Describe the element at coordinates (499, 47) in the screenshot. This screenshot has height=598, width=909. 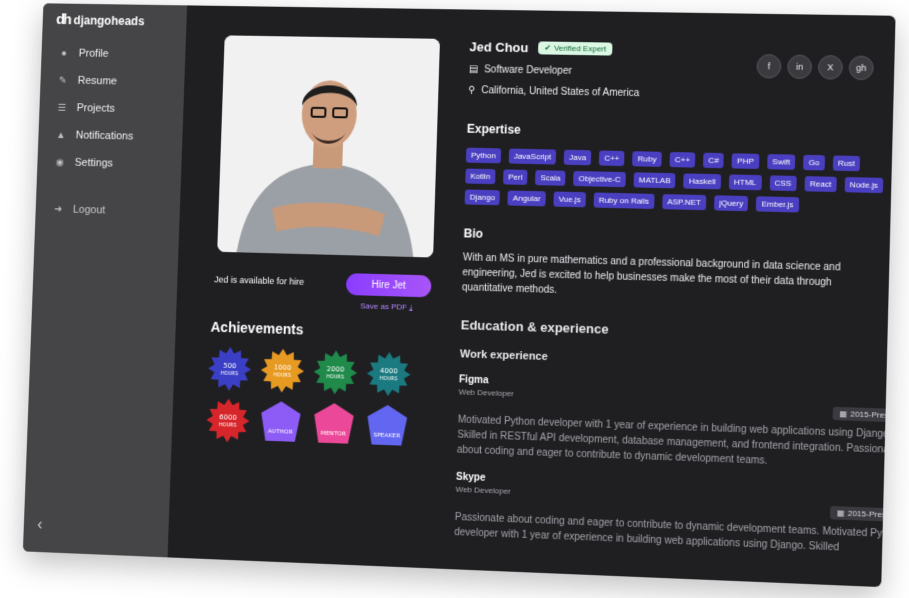
I see `profile-name: Jed Chou` at that location.